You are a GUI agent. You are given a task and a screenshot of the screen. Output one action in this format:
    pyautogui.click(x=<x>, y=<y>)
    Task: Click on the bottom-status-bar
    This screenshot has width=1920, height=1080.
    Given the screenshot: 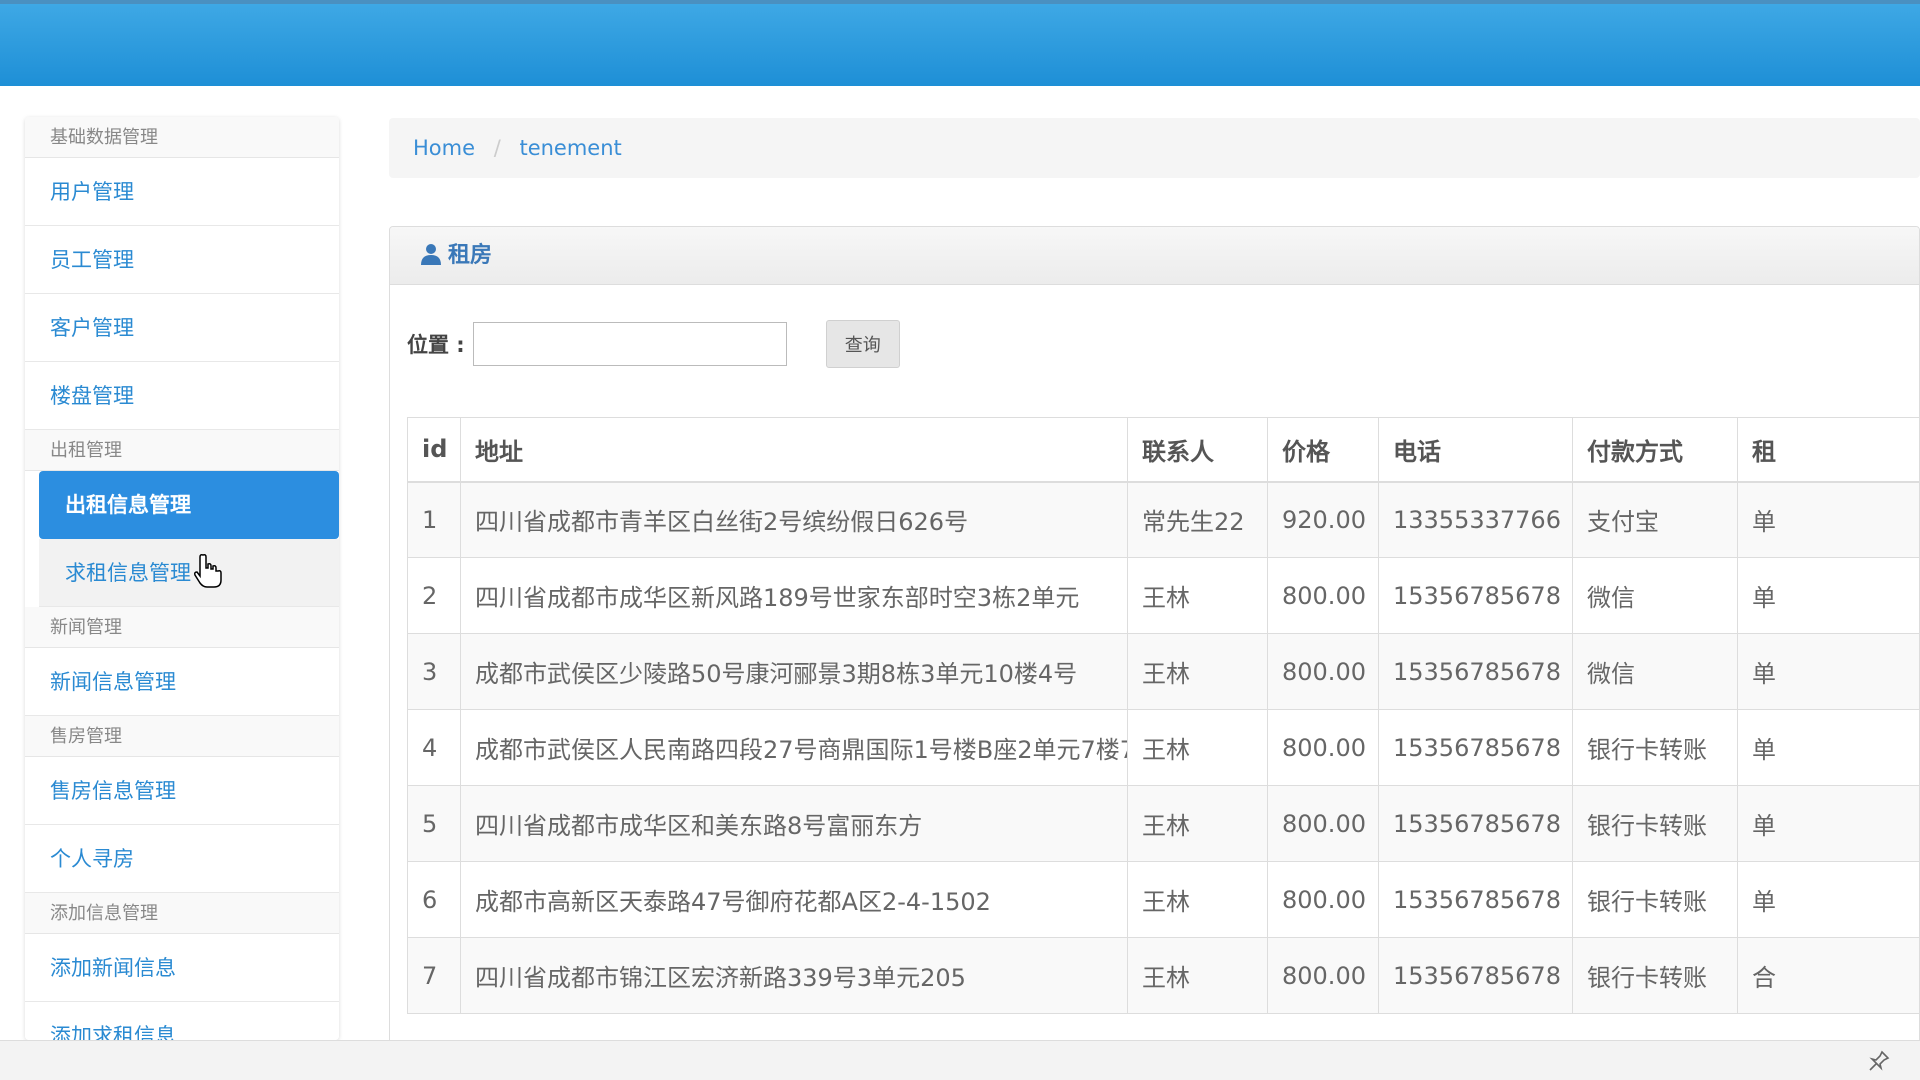 What is the action you would take?
    pyautogui.click(x=960, y=1060)
    